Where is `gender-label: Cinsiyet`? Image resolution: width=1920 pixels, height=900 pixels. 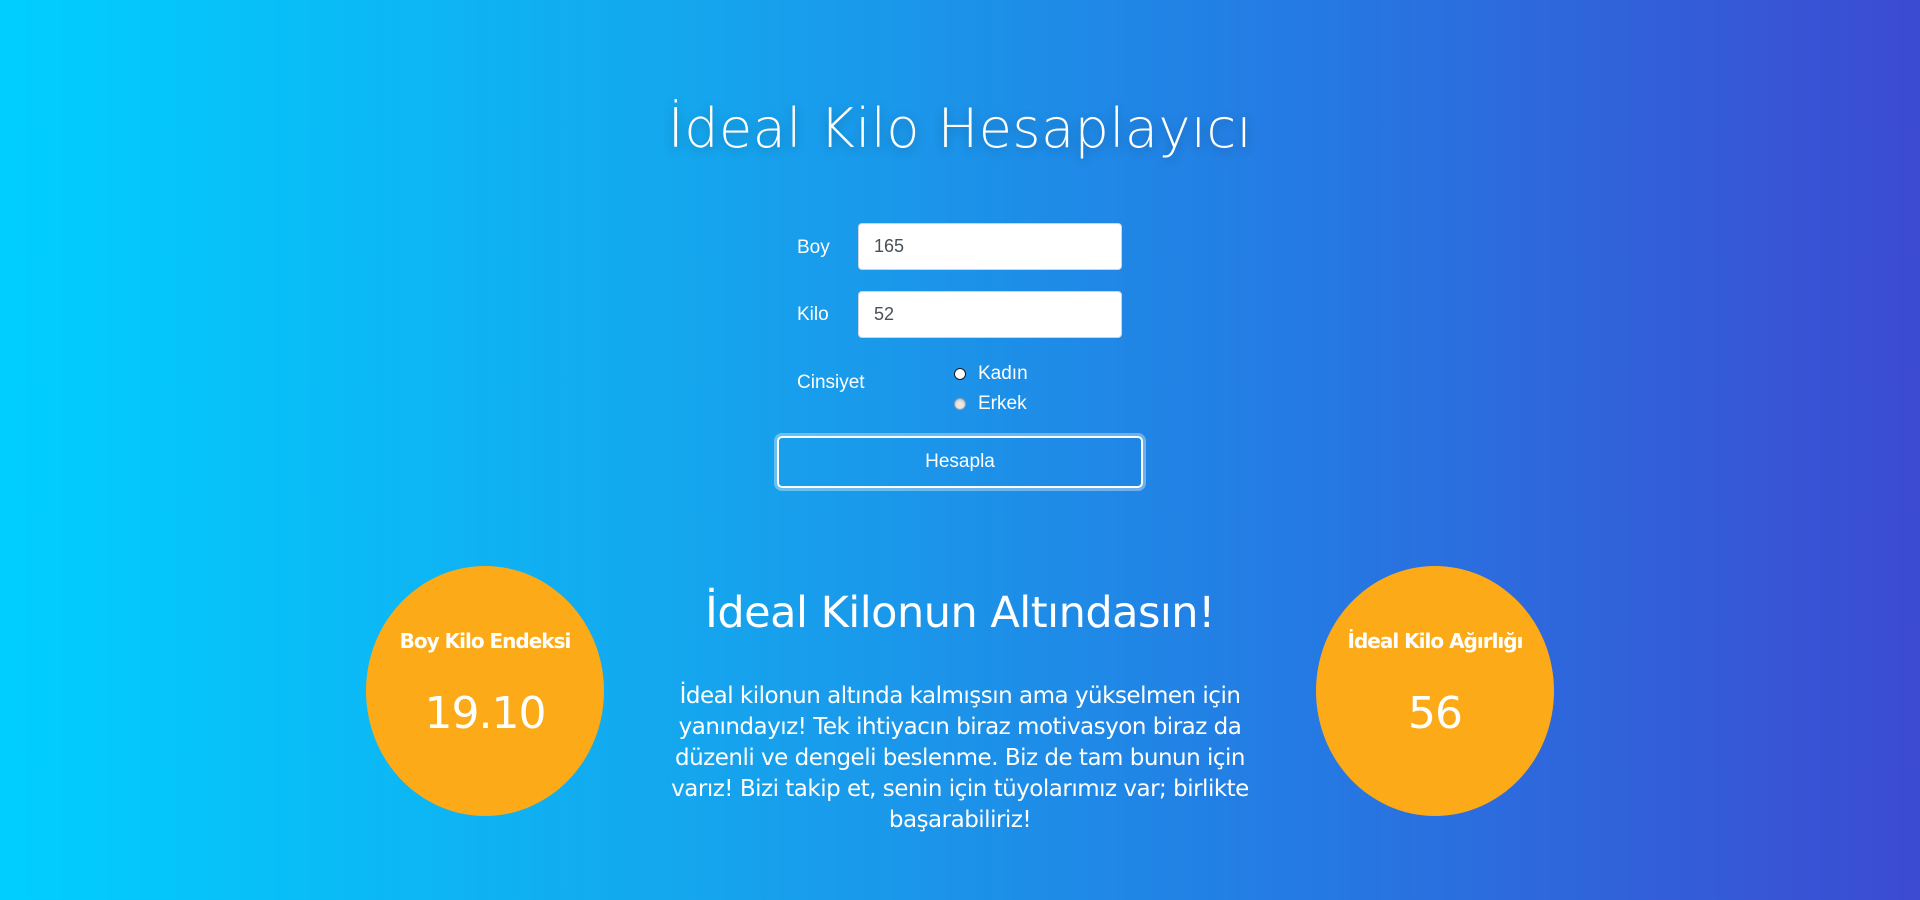
gender-label: Cinsiyet is located at coordinates (831, 382).